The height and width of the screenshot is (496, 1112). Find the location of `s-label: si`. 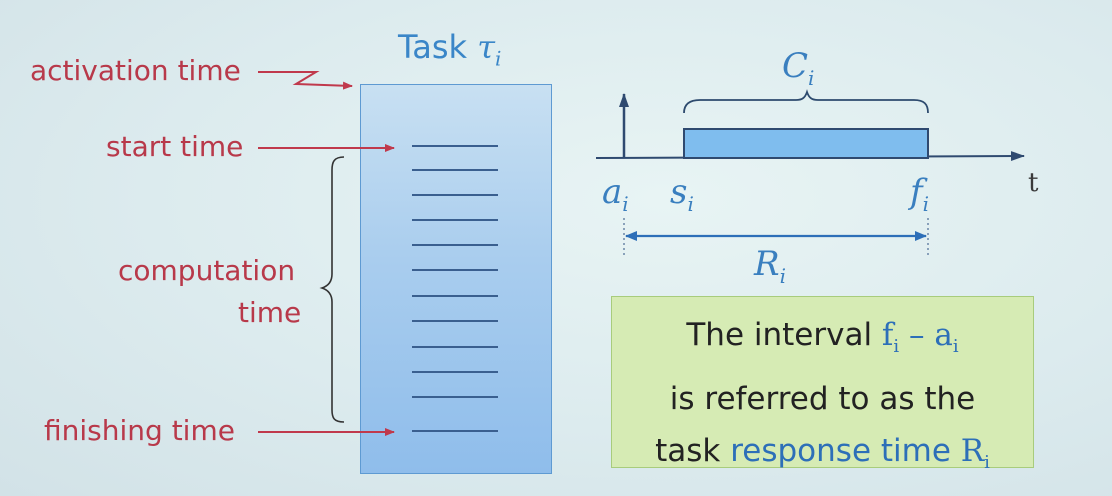

s-label: si is located at coordinates (682, 194).